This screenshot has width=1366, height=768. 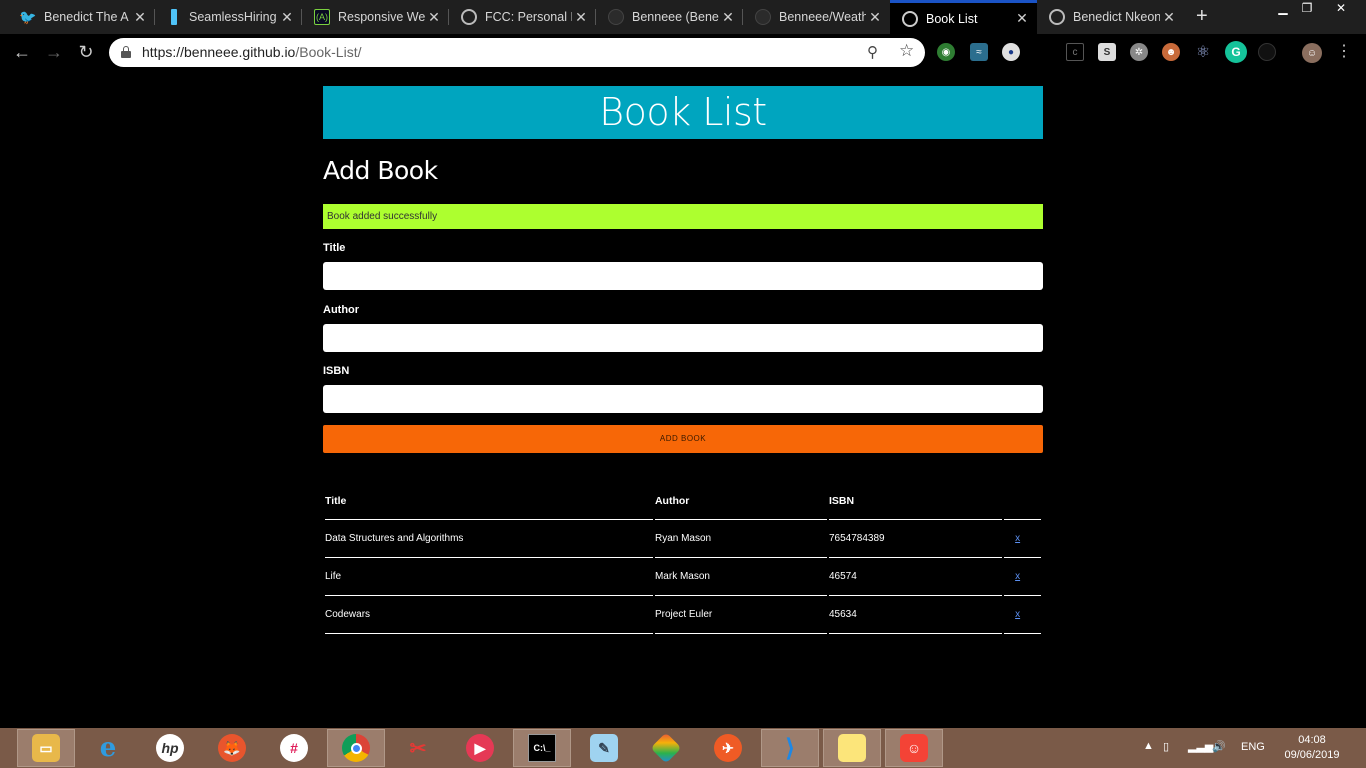 I want to click on network-icon: ▂▃▅, so click(x=1200, y=746).